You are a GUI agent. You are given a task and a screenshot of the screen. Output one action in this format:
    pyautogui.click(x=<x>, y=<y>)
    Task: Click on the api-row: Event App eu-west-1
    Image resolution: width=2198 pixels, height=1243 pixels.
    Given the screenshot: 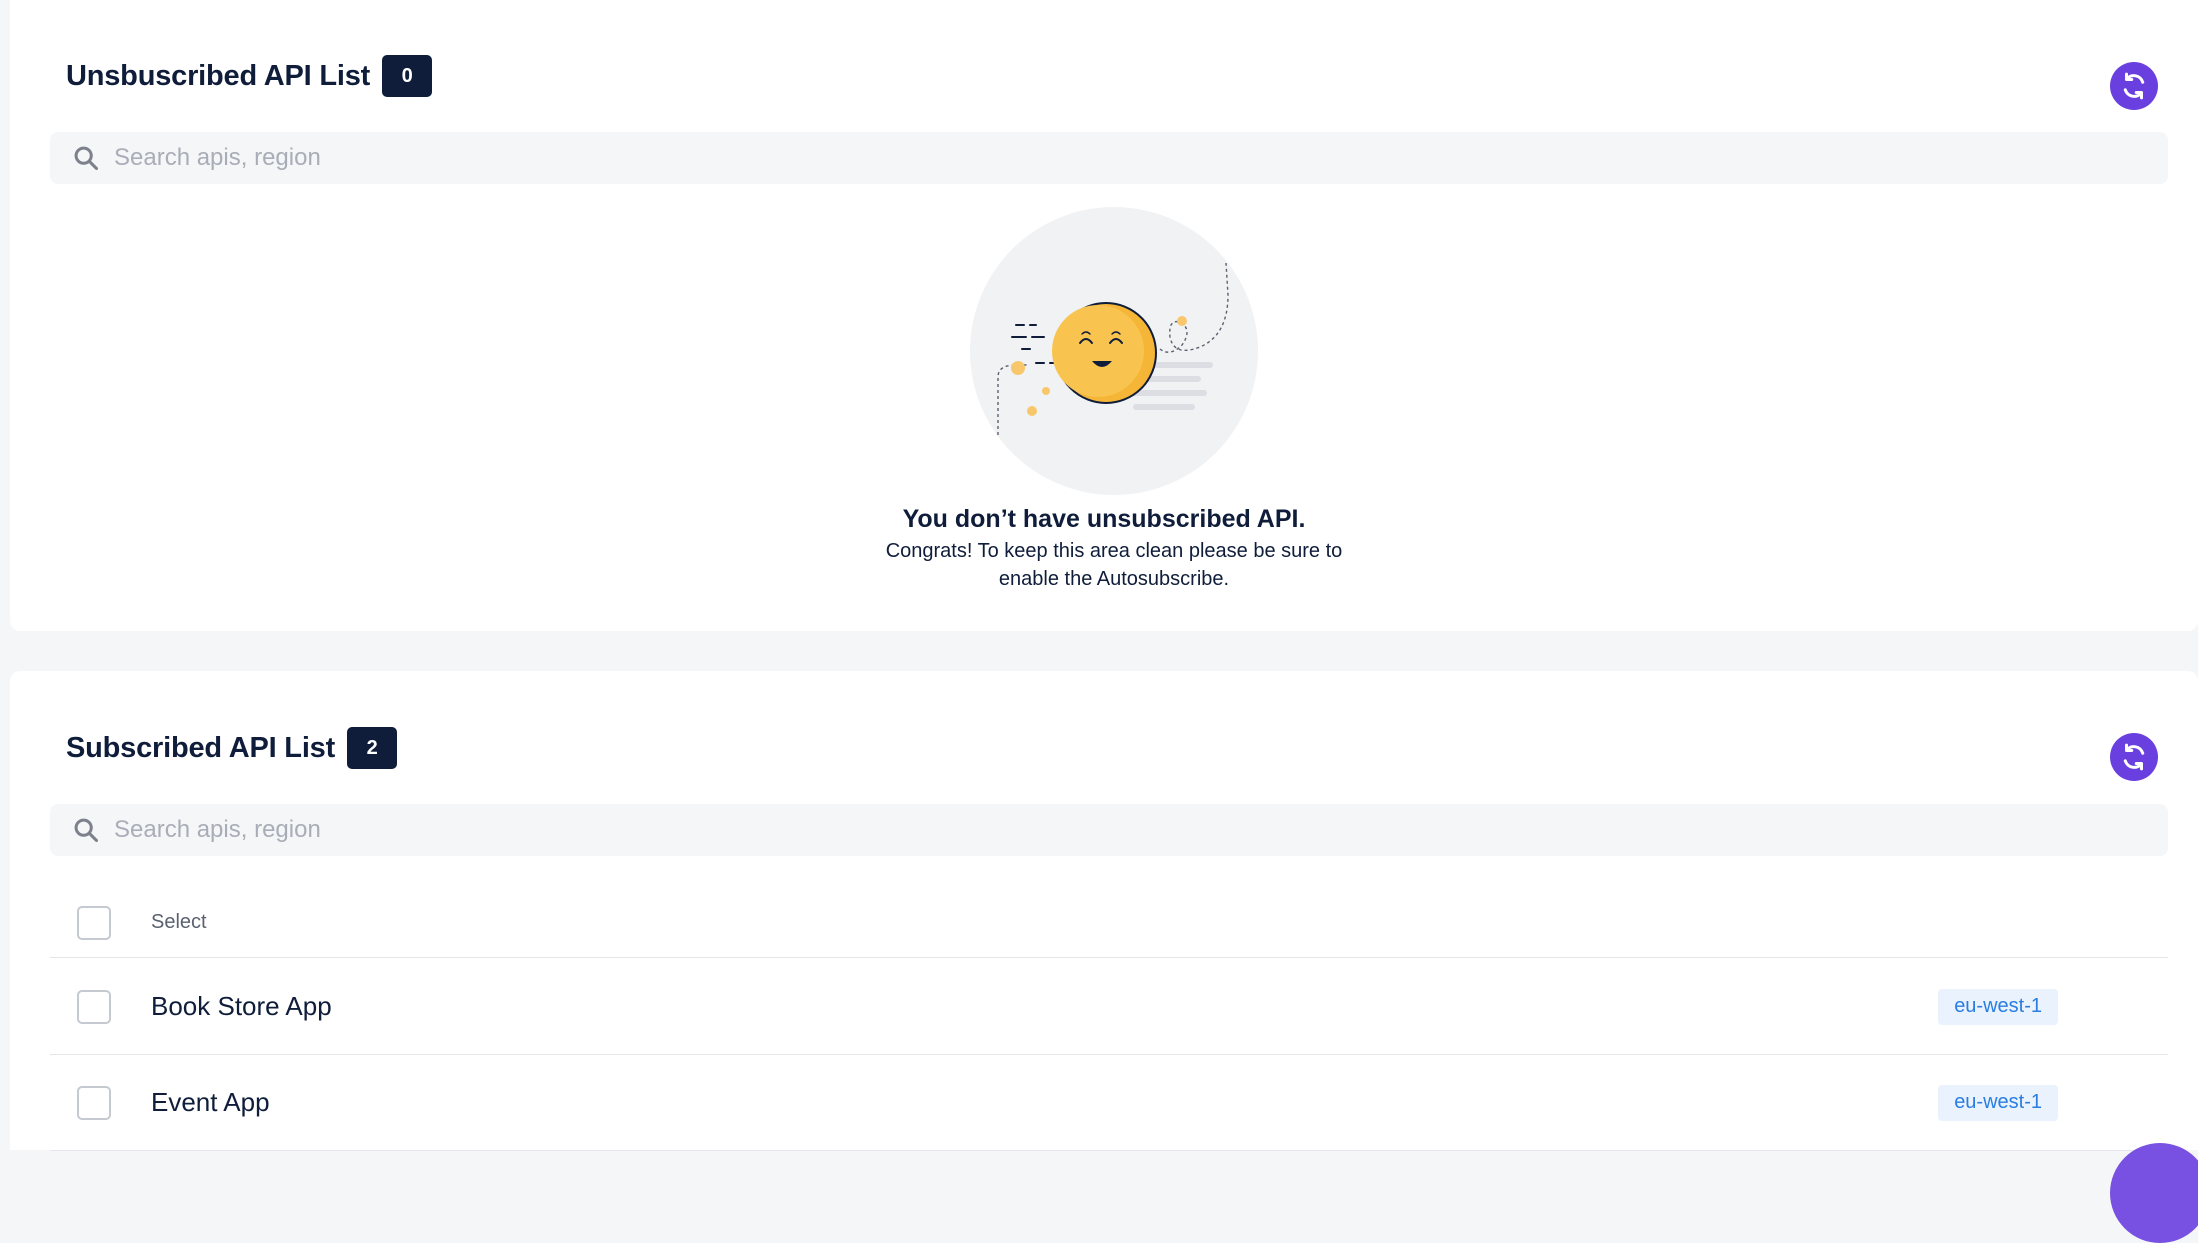 What is the action you would take?
    pyautogui.click(x=1109, y=1103)
    